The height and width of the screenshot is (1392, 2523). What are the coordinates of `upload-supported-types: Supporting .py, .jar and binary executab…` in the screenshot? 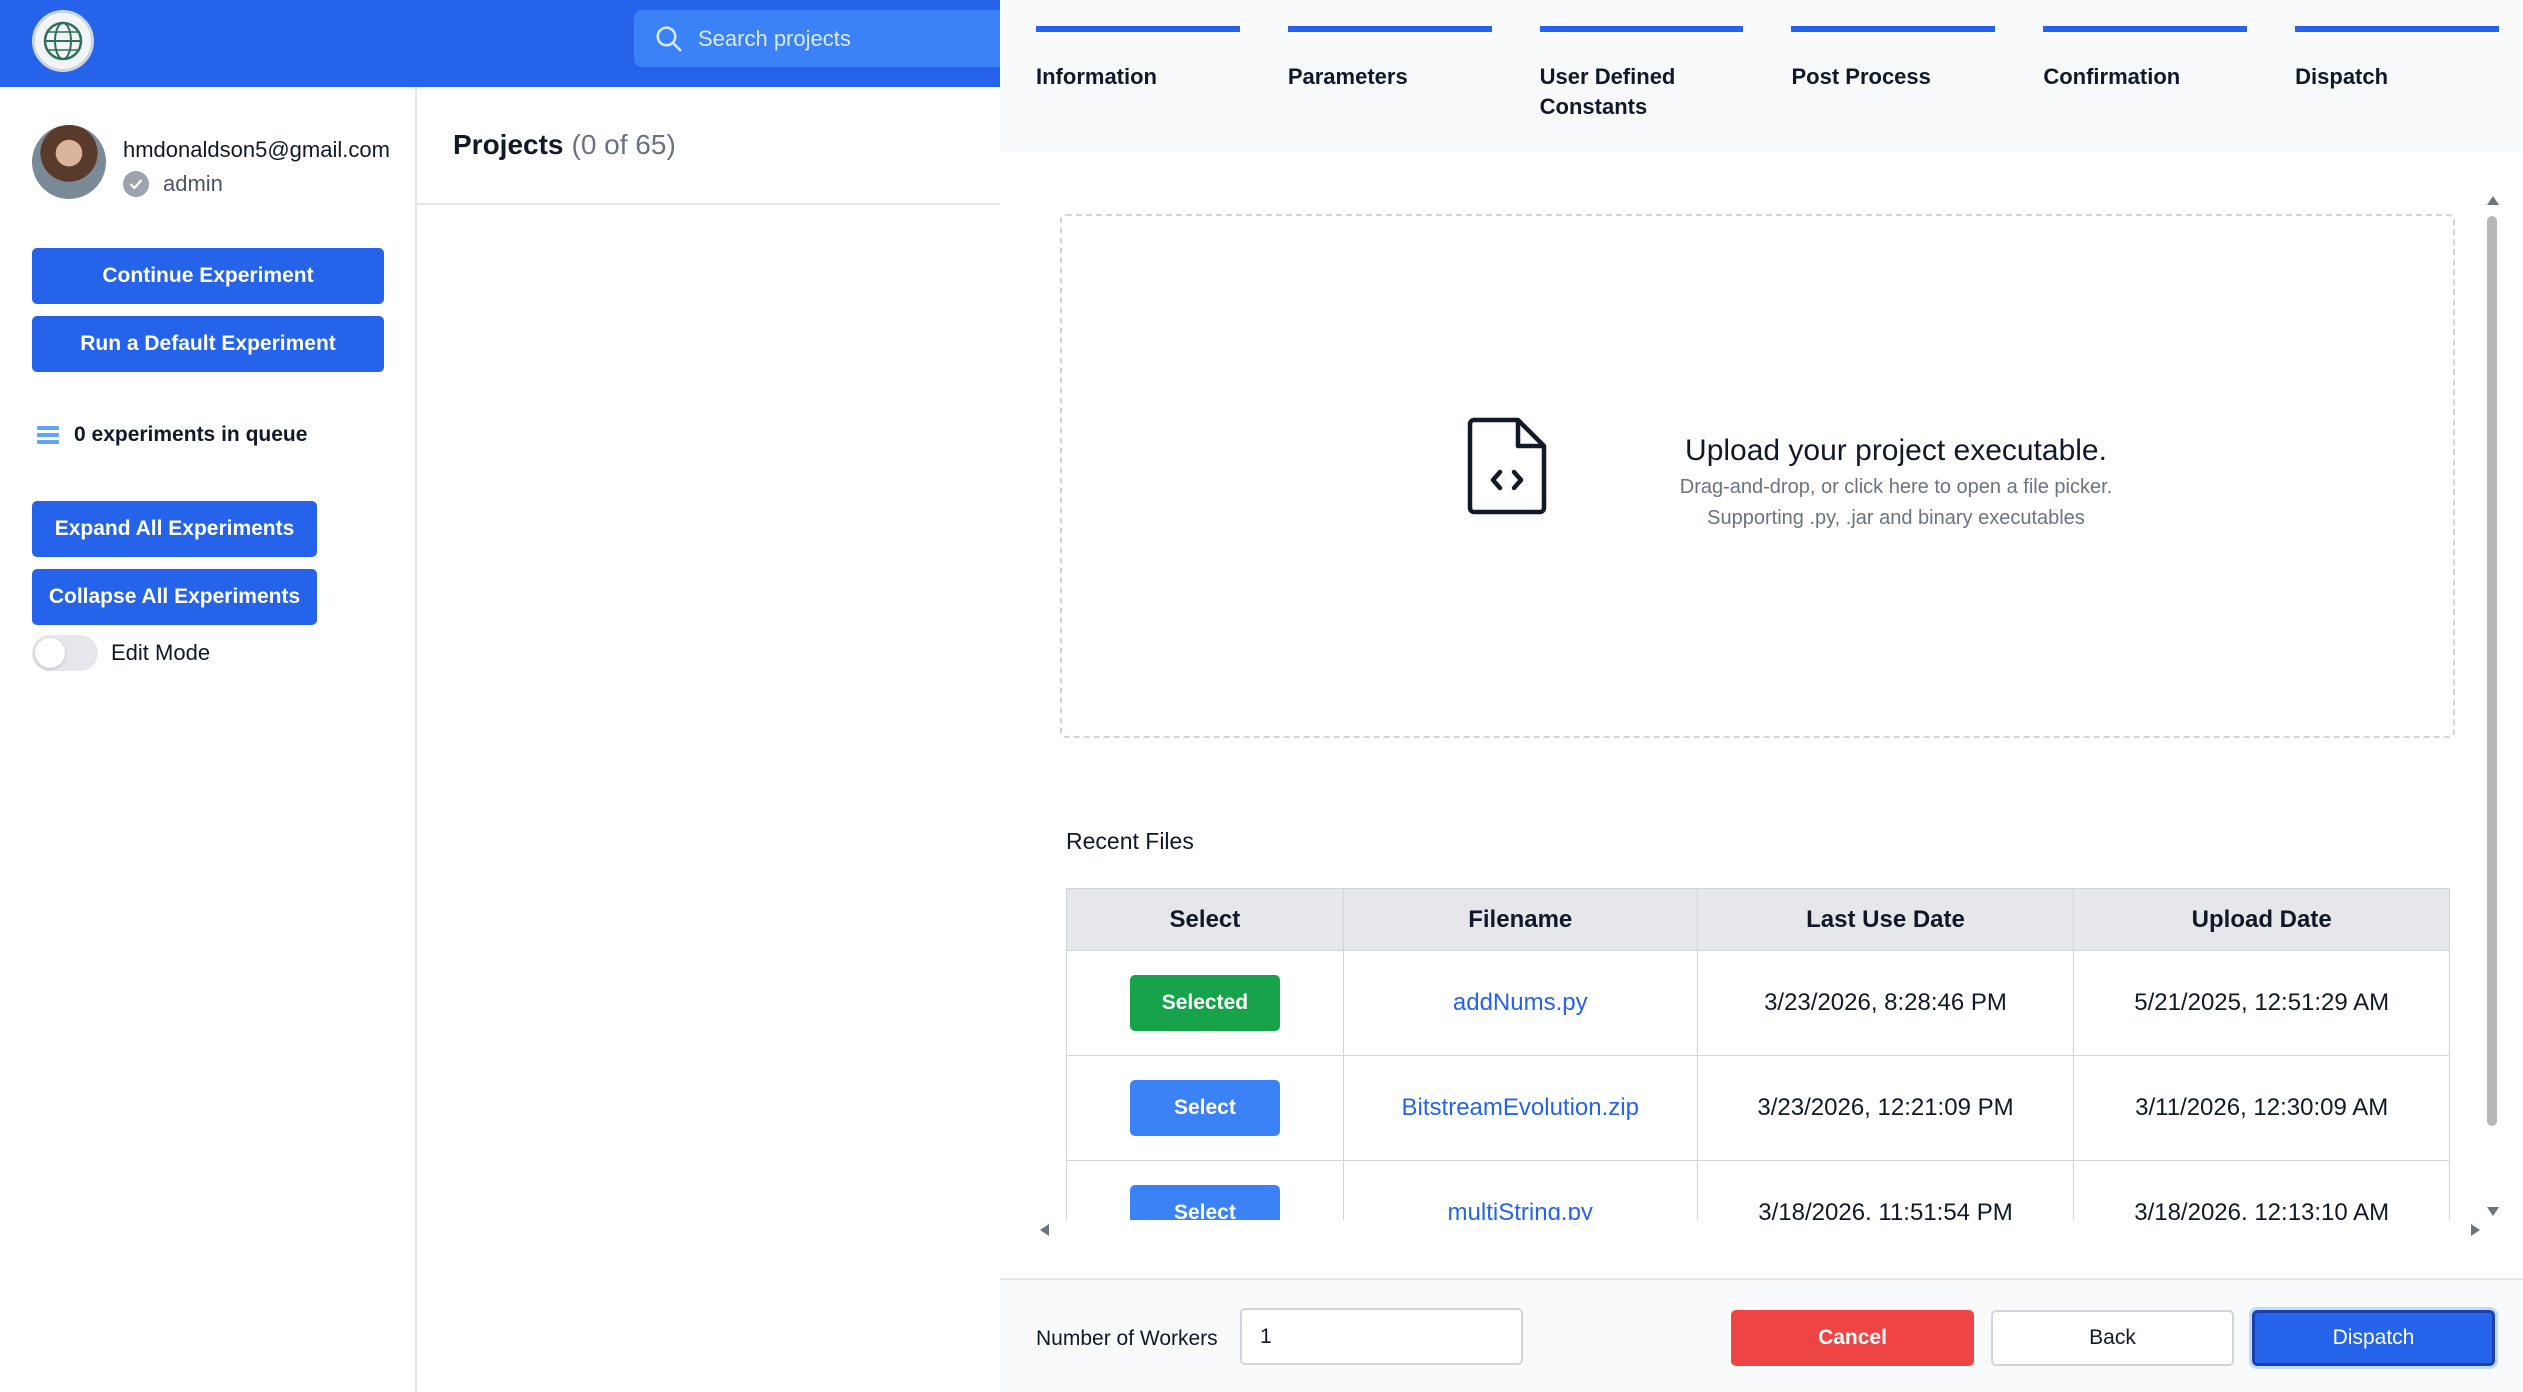 It's located at (1896, 518).